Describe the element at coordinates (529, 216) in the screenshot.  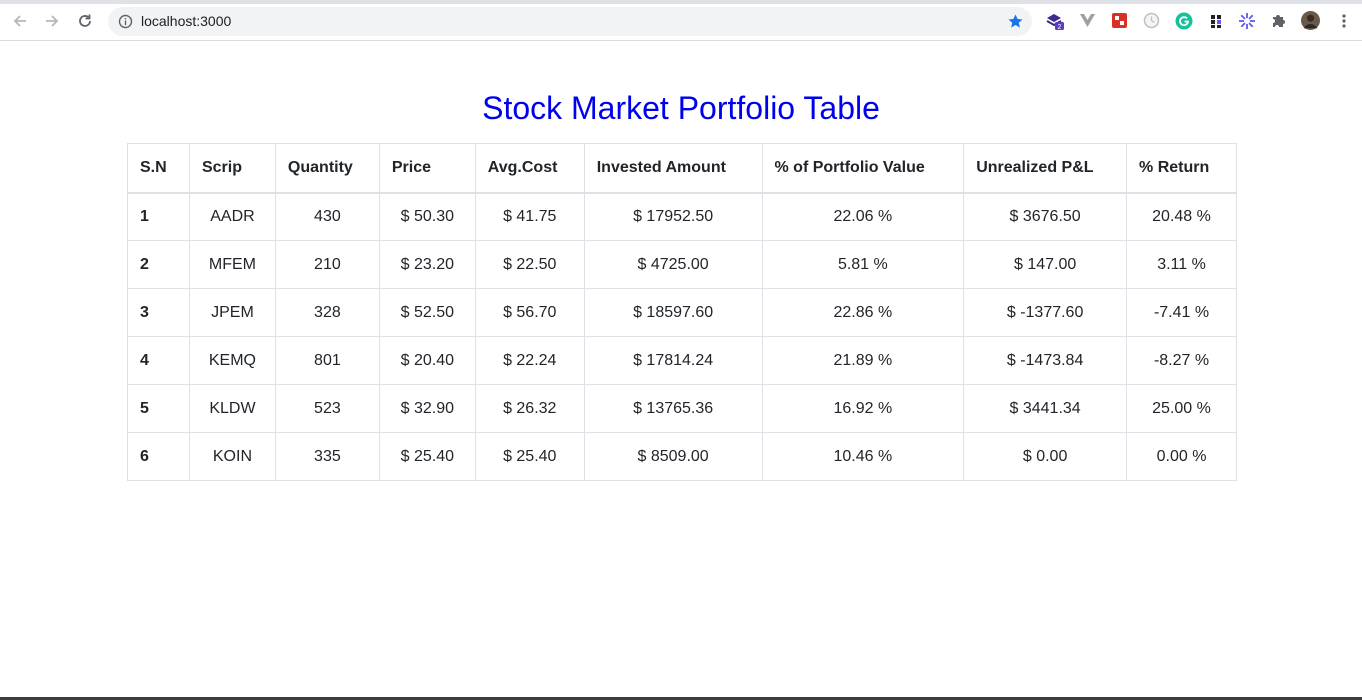
I see `cell-avg-cost: $ 41.75` at that location.